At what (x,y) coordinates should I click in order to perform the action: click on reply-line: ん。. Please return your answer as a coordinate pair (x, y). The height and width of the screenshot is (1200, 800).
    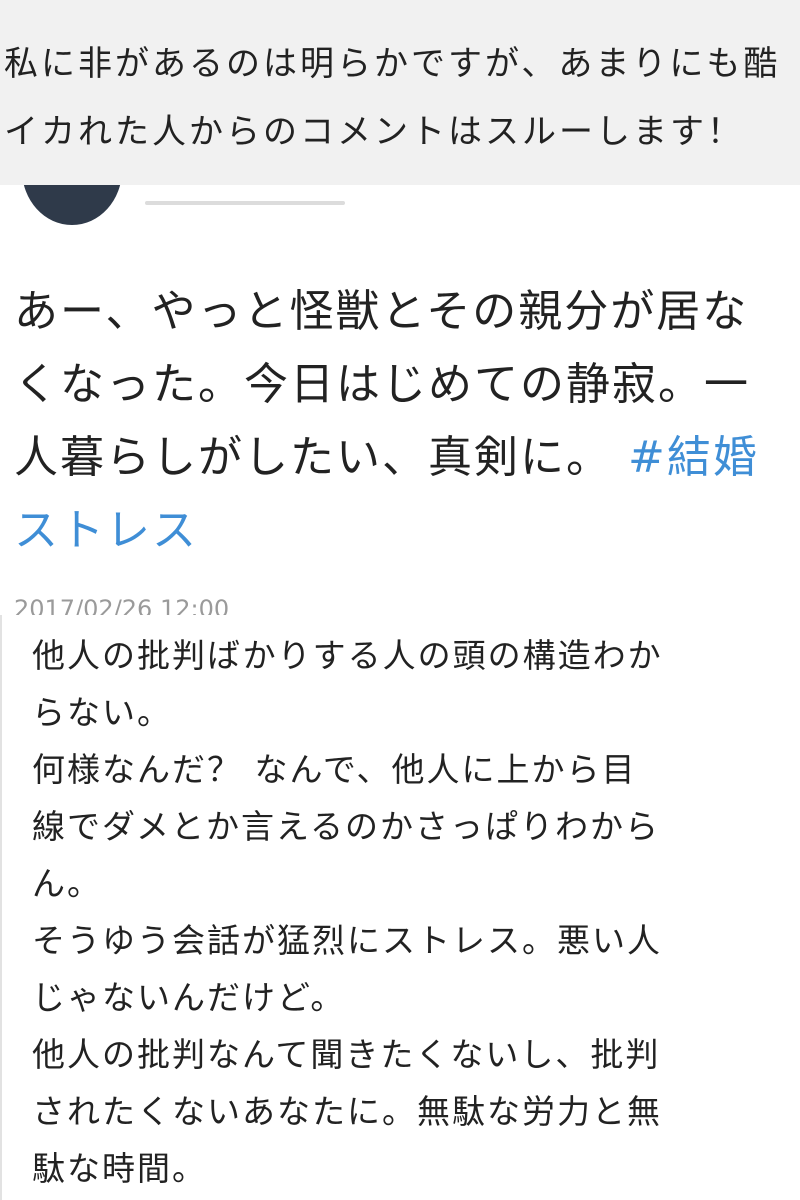
    Looking at the image, I should click on (67, 883).